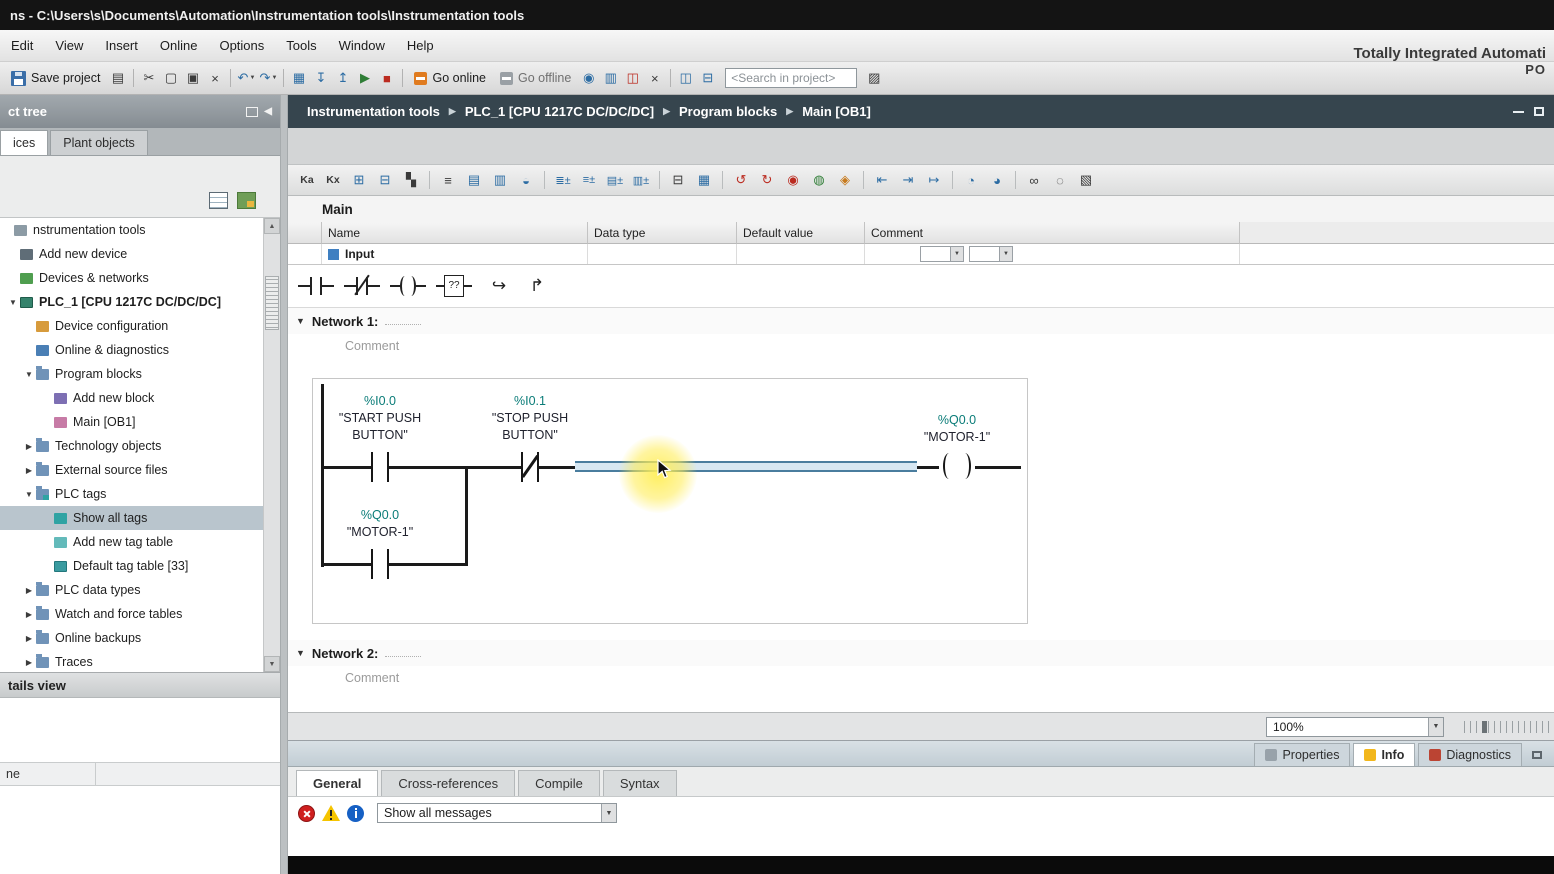  I want to click on menu-item: Edit, so click(22, 45).